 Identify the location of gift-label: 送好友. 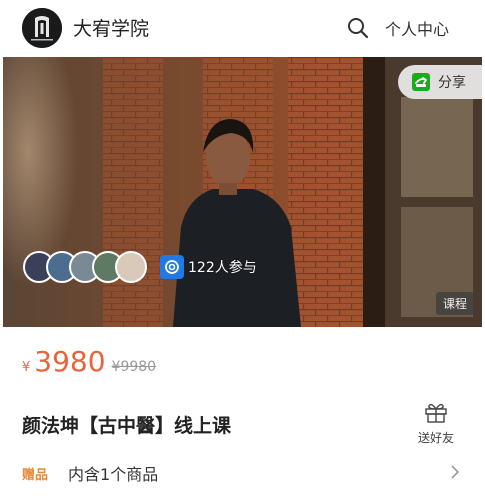
(435, 438).